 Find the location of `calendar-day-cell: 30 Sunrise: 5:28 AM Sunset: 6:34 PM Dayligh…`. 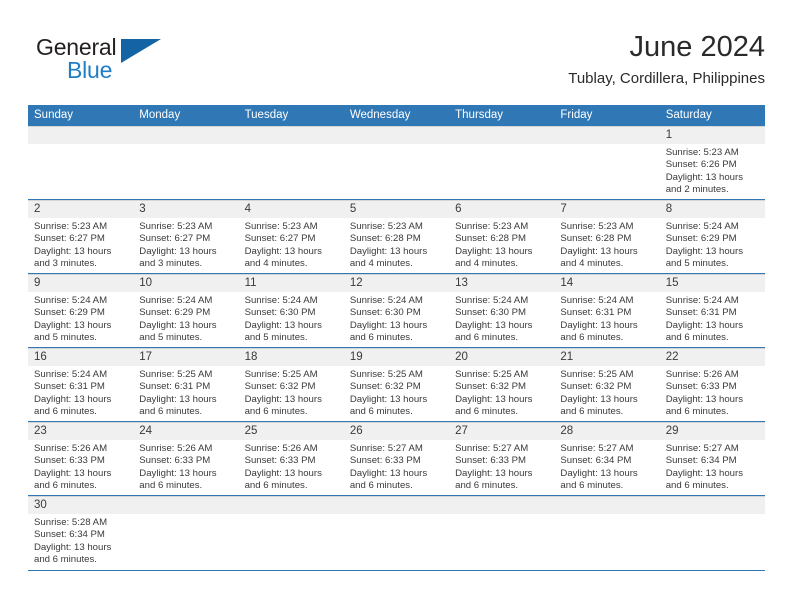

calendar-day-cell: 30 Sunrise: 5:28 AM Sunset: 6:34 PM Dayligh… is located at coordinates (81, 533).